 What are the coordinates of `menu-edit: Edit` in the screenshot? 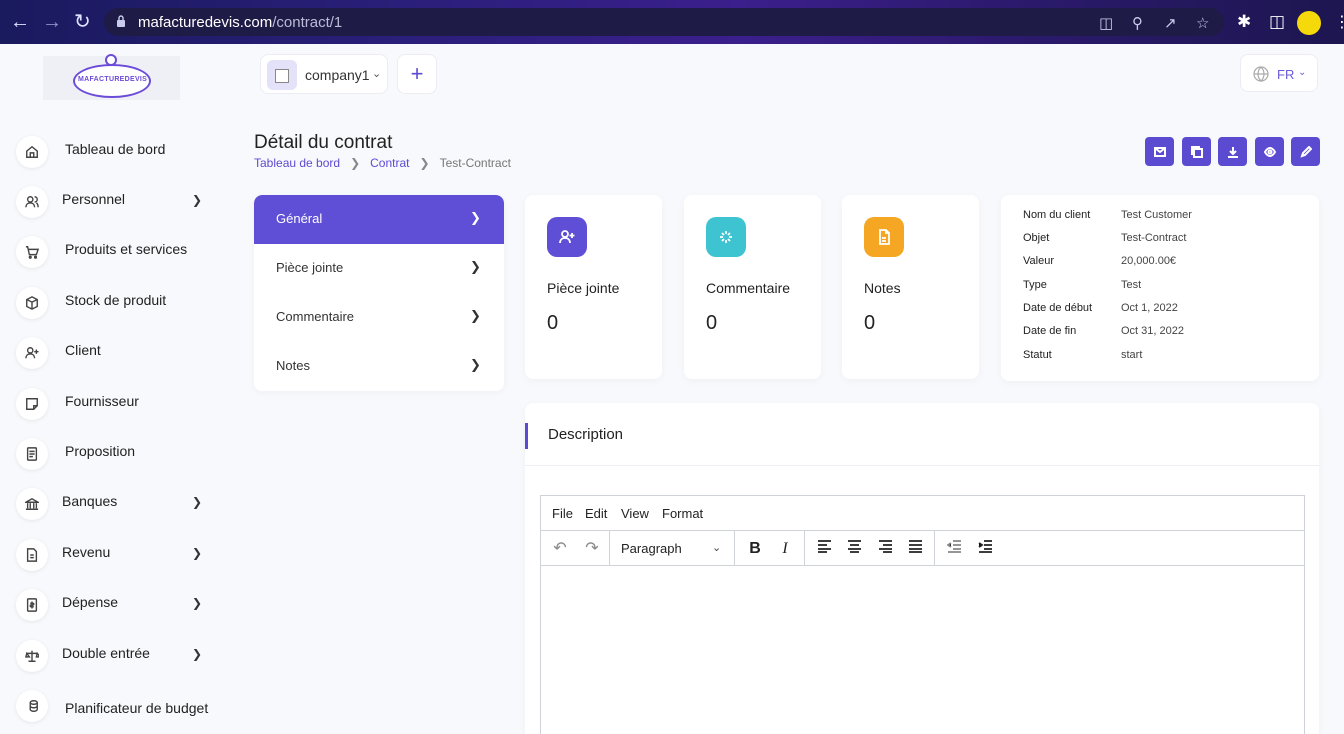 It's located at (596, 513).